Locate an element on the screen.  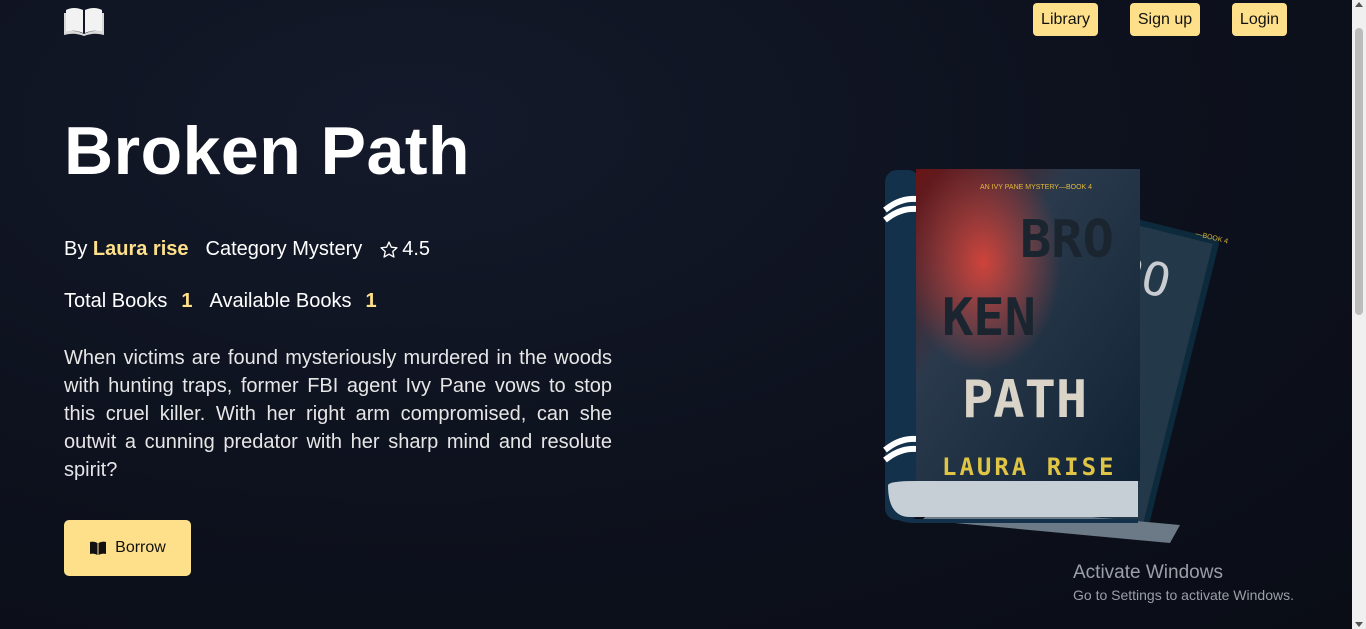
total-books-label: Total Books is located at coordinates (116, 301).